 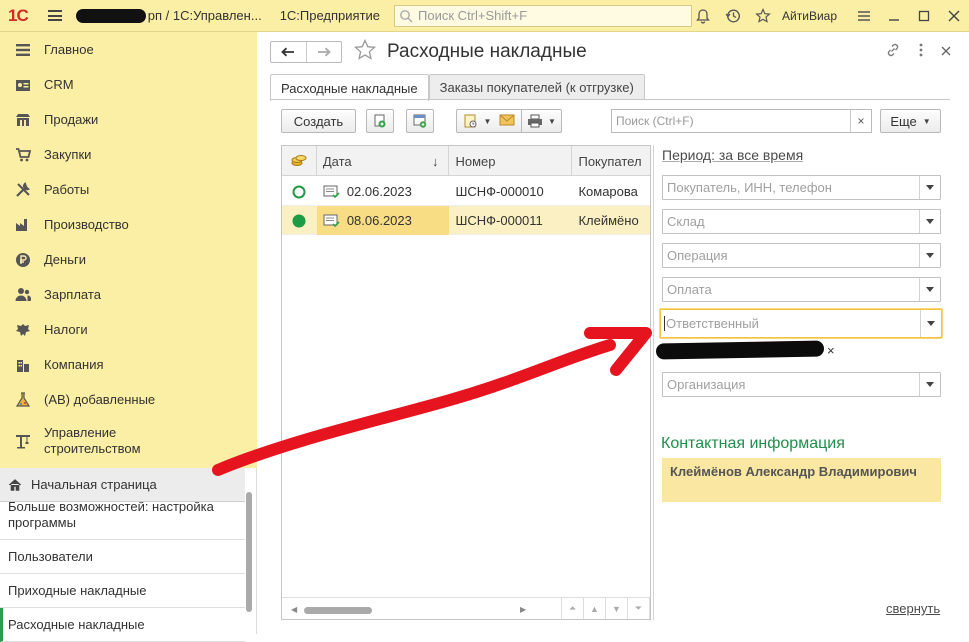 What do you see at coordinates (128, 329) in the screenshot?
I see `sidebar-item-8: Налоги` at bounding box center [128, 329].